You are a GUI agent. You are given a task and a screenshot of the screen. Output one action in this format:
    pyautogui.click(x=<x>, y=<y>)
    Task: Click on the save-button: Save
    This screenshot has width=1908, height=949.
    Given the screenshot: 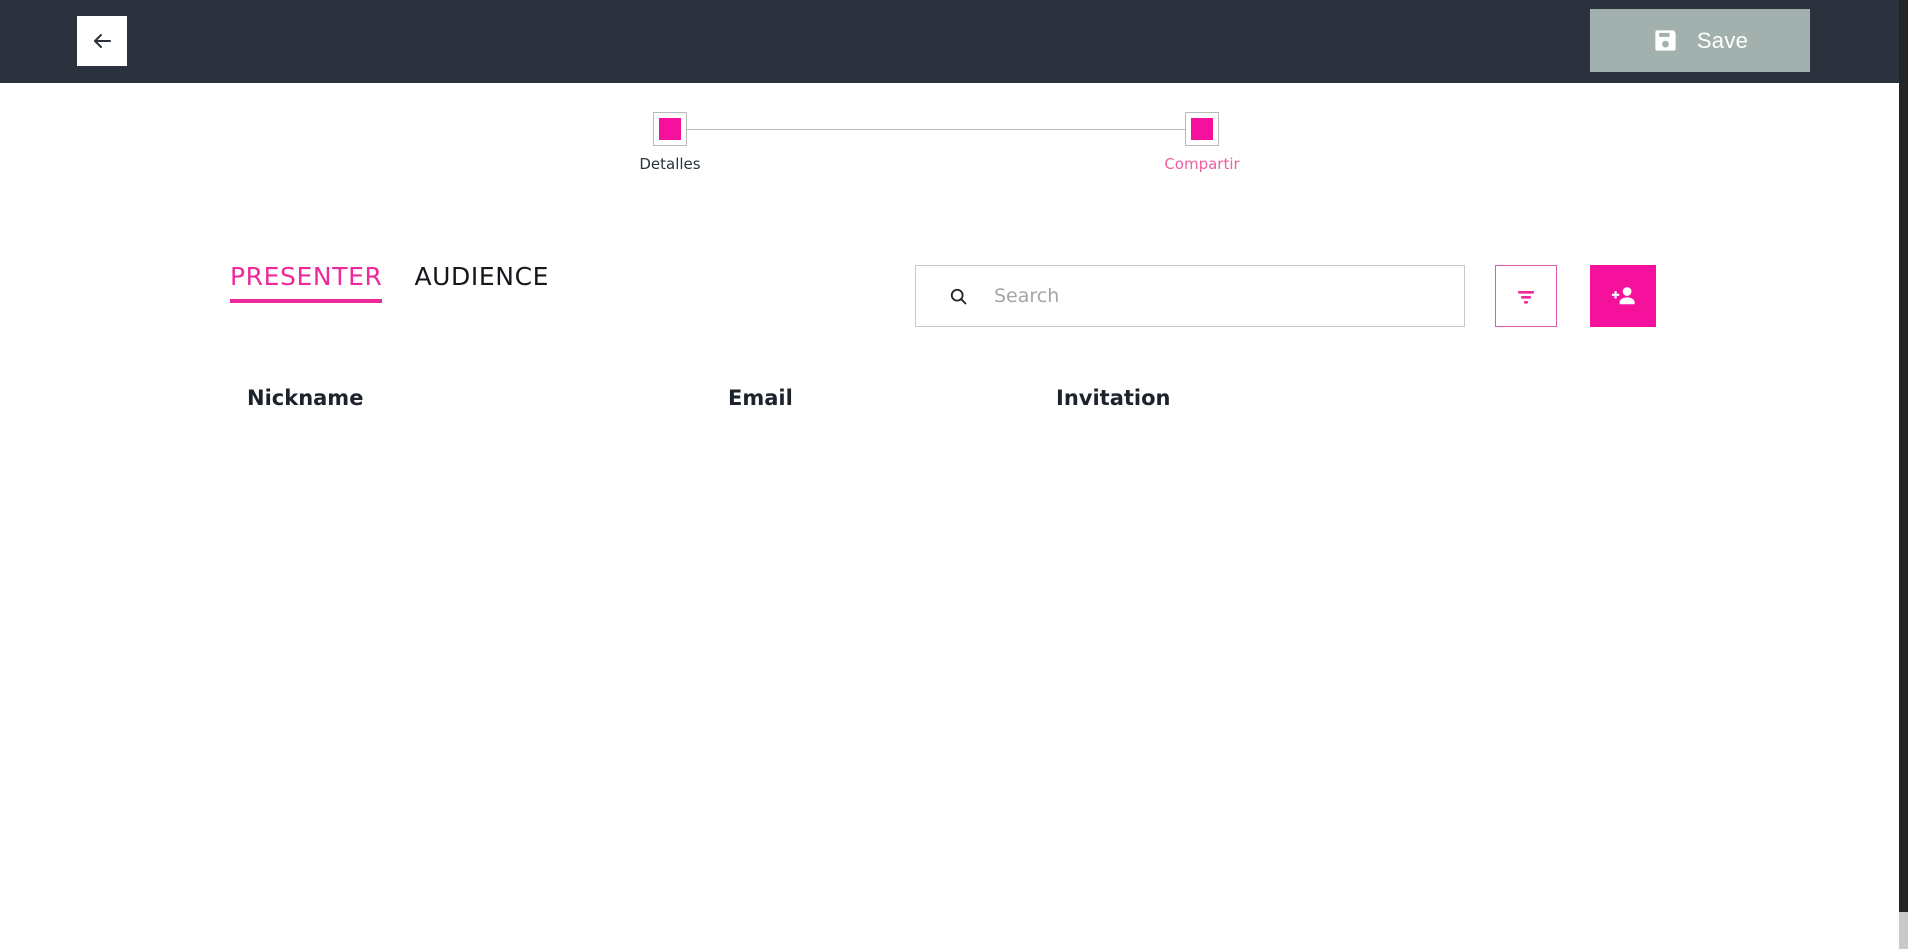 What is the action you would take?
    pyautogui.click(x=1700, y=40)
    